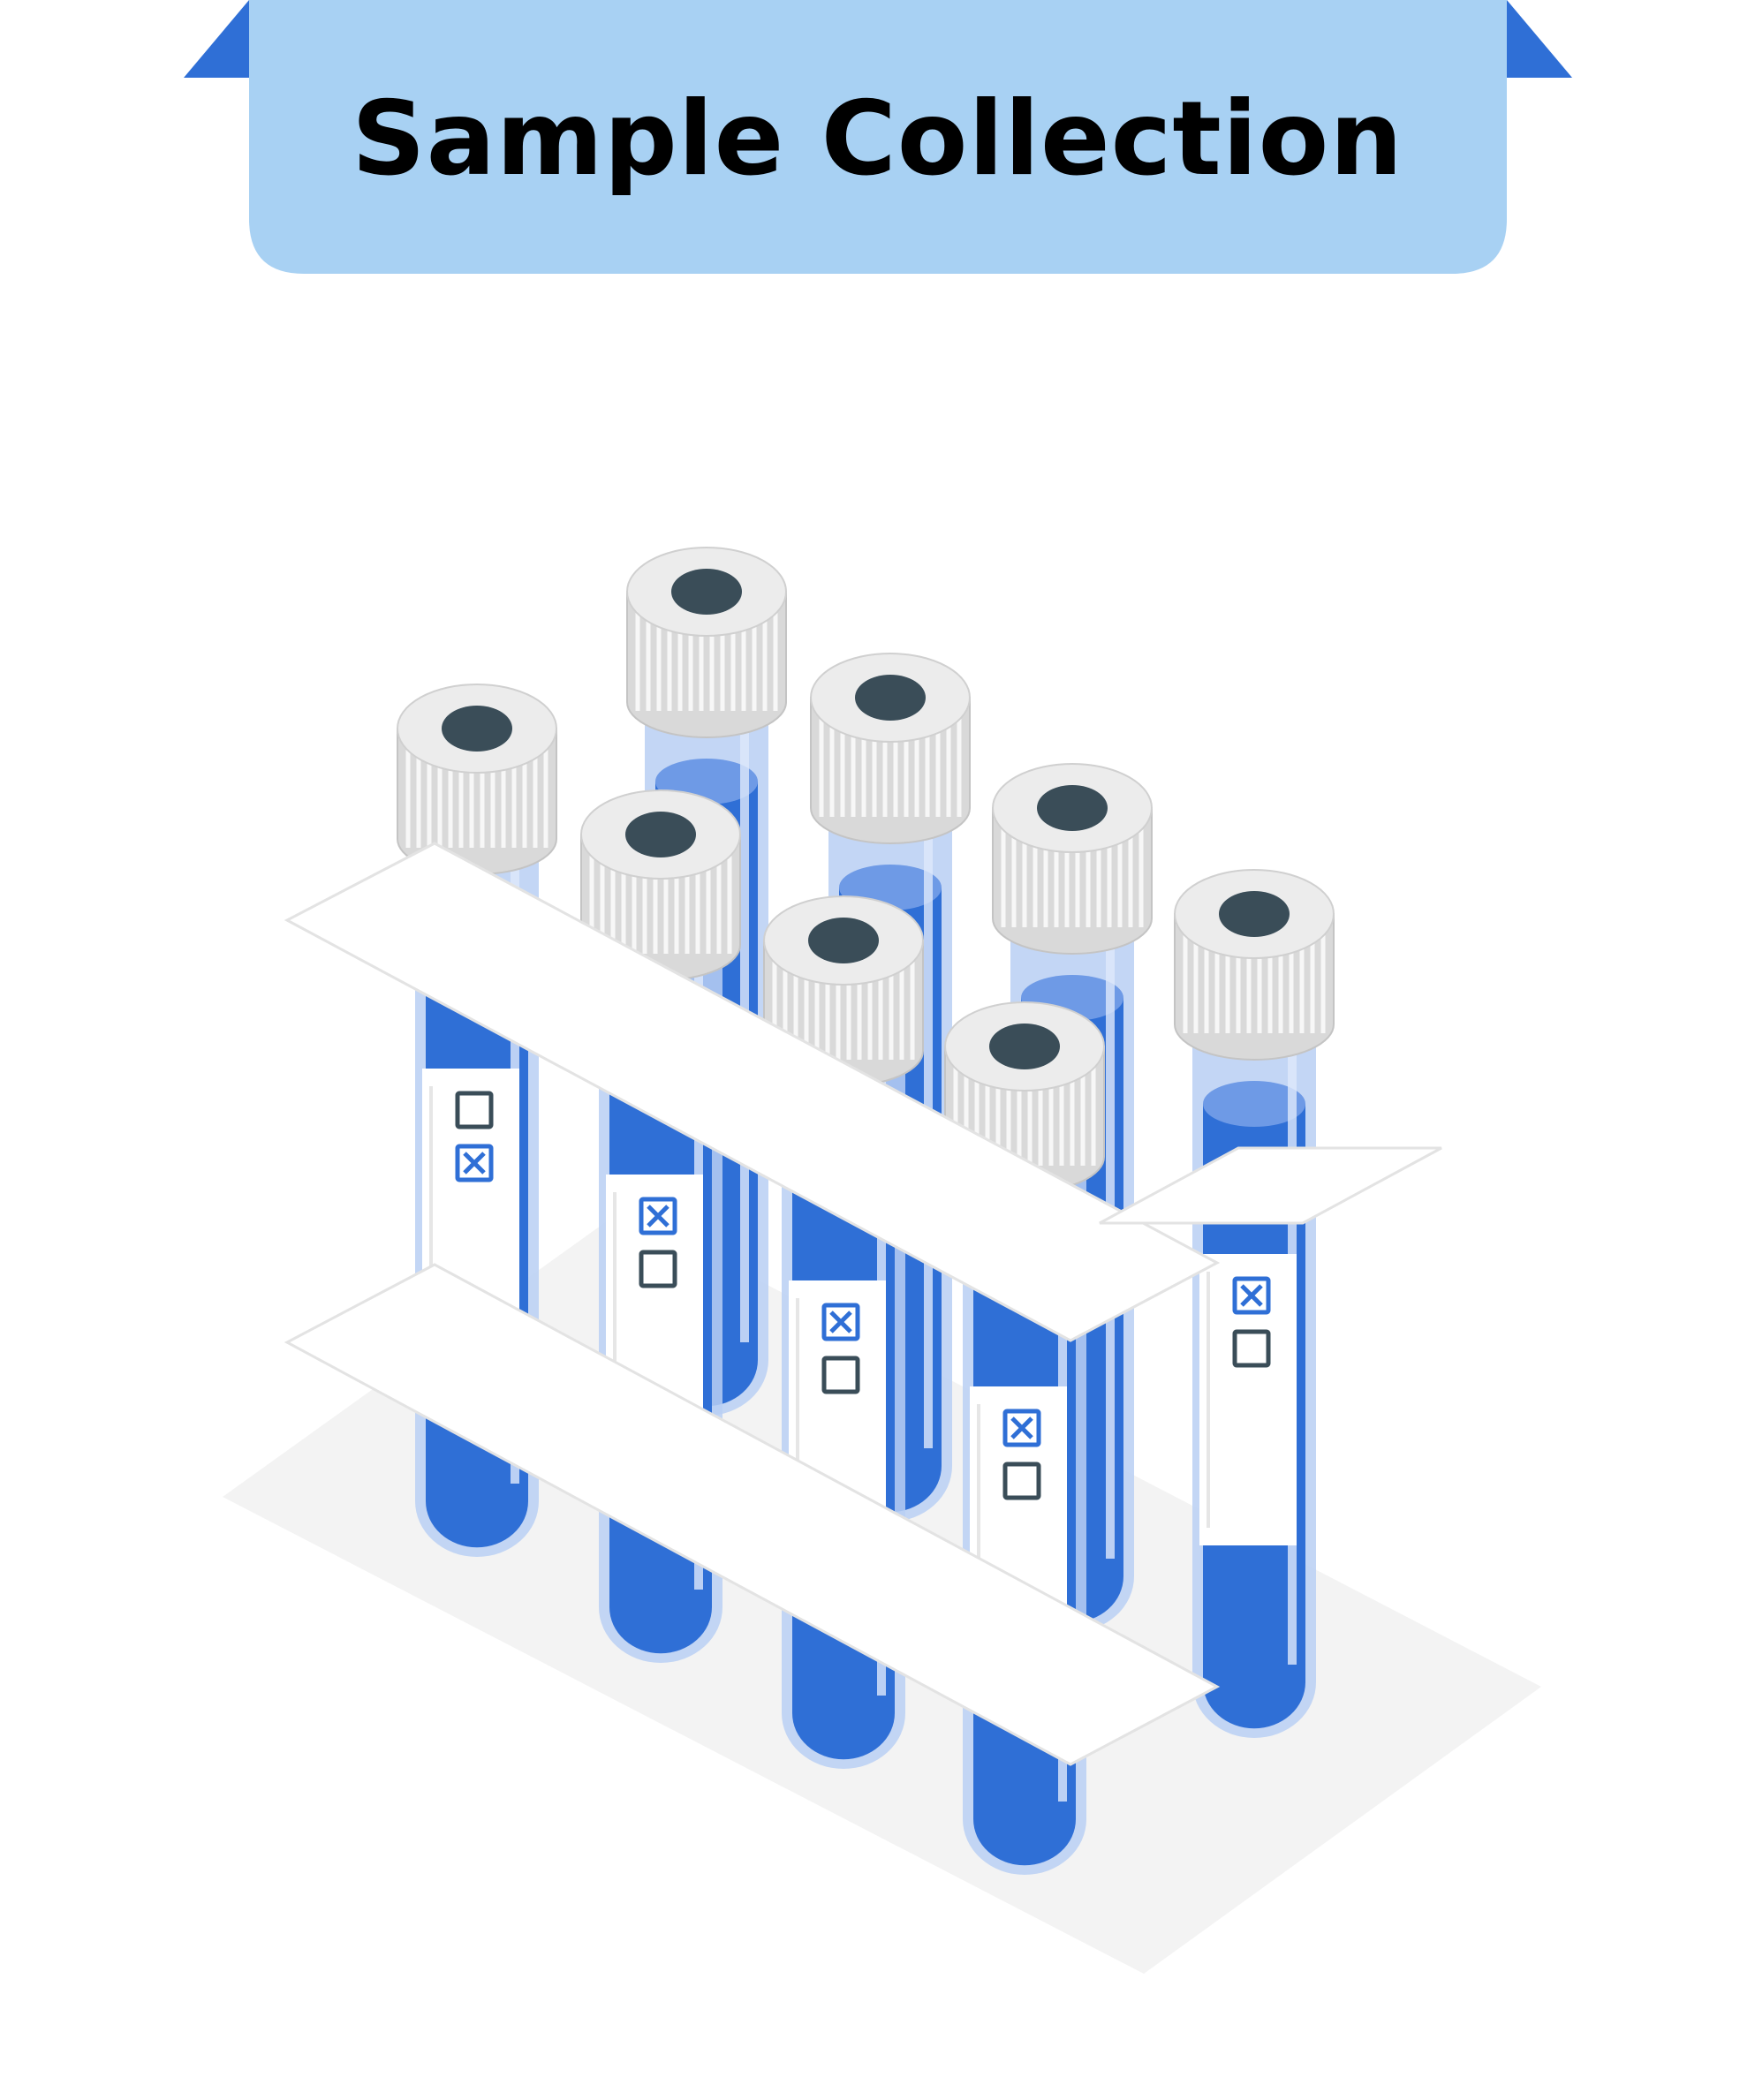  What do you see at coordinates (1208, 1400) in the screenshot?
I see `label-line` at bounding box center [1208, 1400].